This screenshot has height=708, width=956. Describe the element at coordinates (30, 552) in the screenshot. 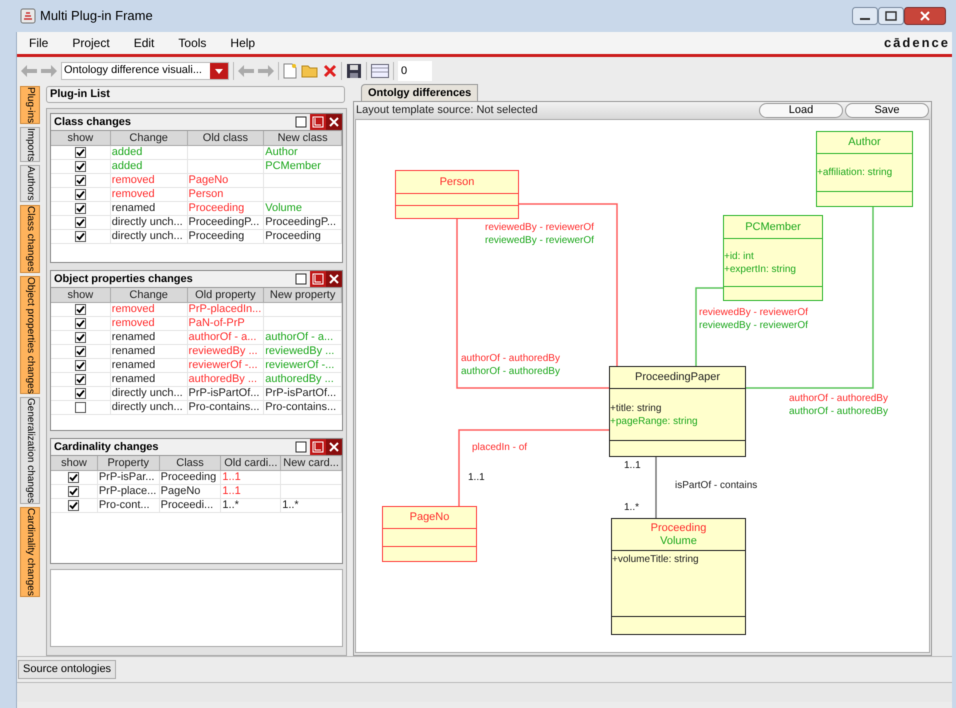

I see `side-tab: Cardinality changes` at that location.